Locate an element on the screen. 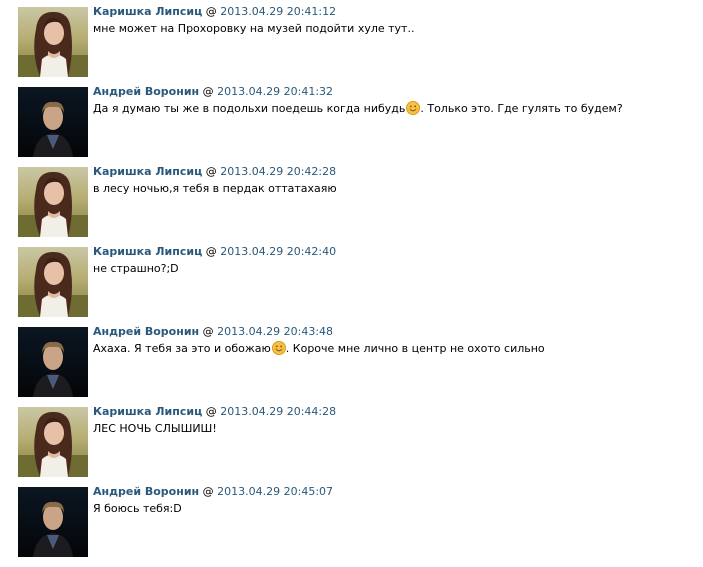 Image resolution: width=703 pixels, height=567 pixels. message-header: Андрей Воронин @ 2013.04.29 20:41:32 is located at coordinates (213, 91).